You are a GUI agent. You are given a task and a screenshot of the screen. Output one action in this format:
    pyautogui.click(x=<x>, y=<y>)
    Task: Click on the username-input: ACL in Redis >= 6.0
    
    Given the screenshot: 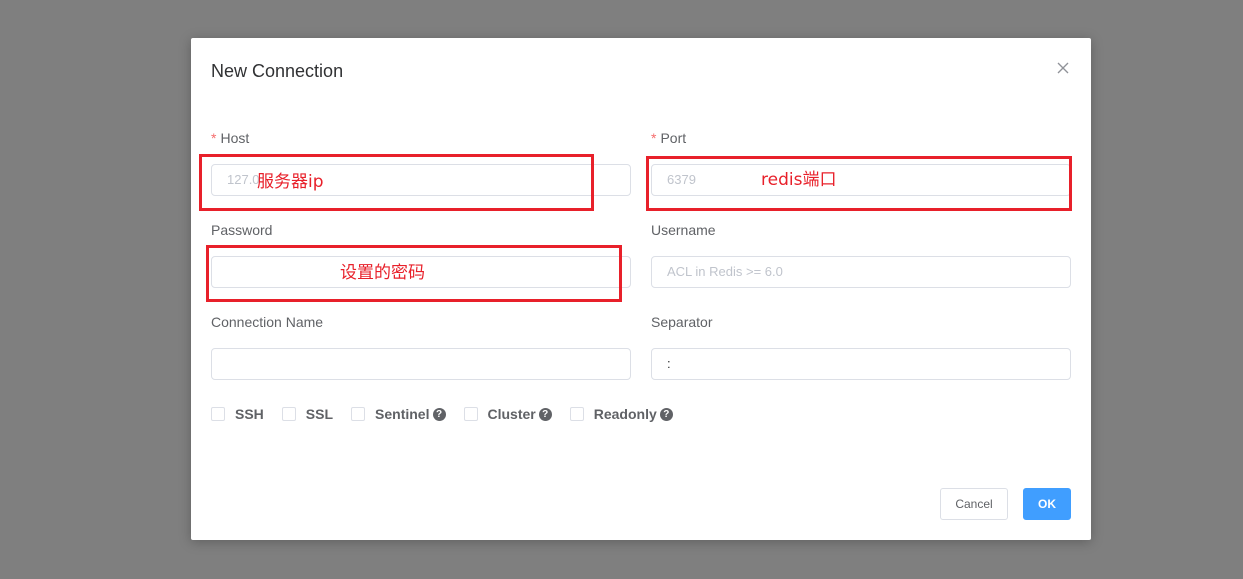 What is the action you would take?
    pyautogui.click(x=861, y=272)
    